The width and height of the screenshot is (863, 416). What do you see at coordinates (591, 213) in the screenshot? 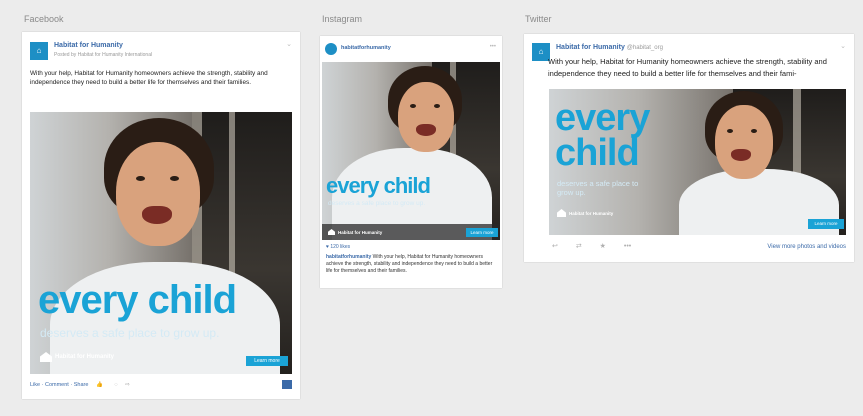
I see `twitter-logo-text: Habitat for Humanity` at bounding box center [591, 213].